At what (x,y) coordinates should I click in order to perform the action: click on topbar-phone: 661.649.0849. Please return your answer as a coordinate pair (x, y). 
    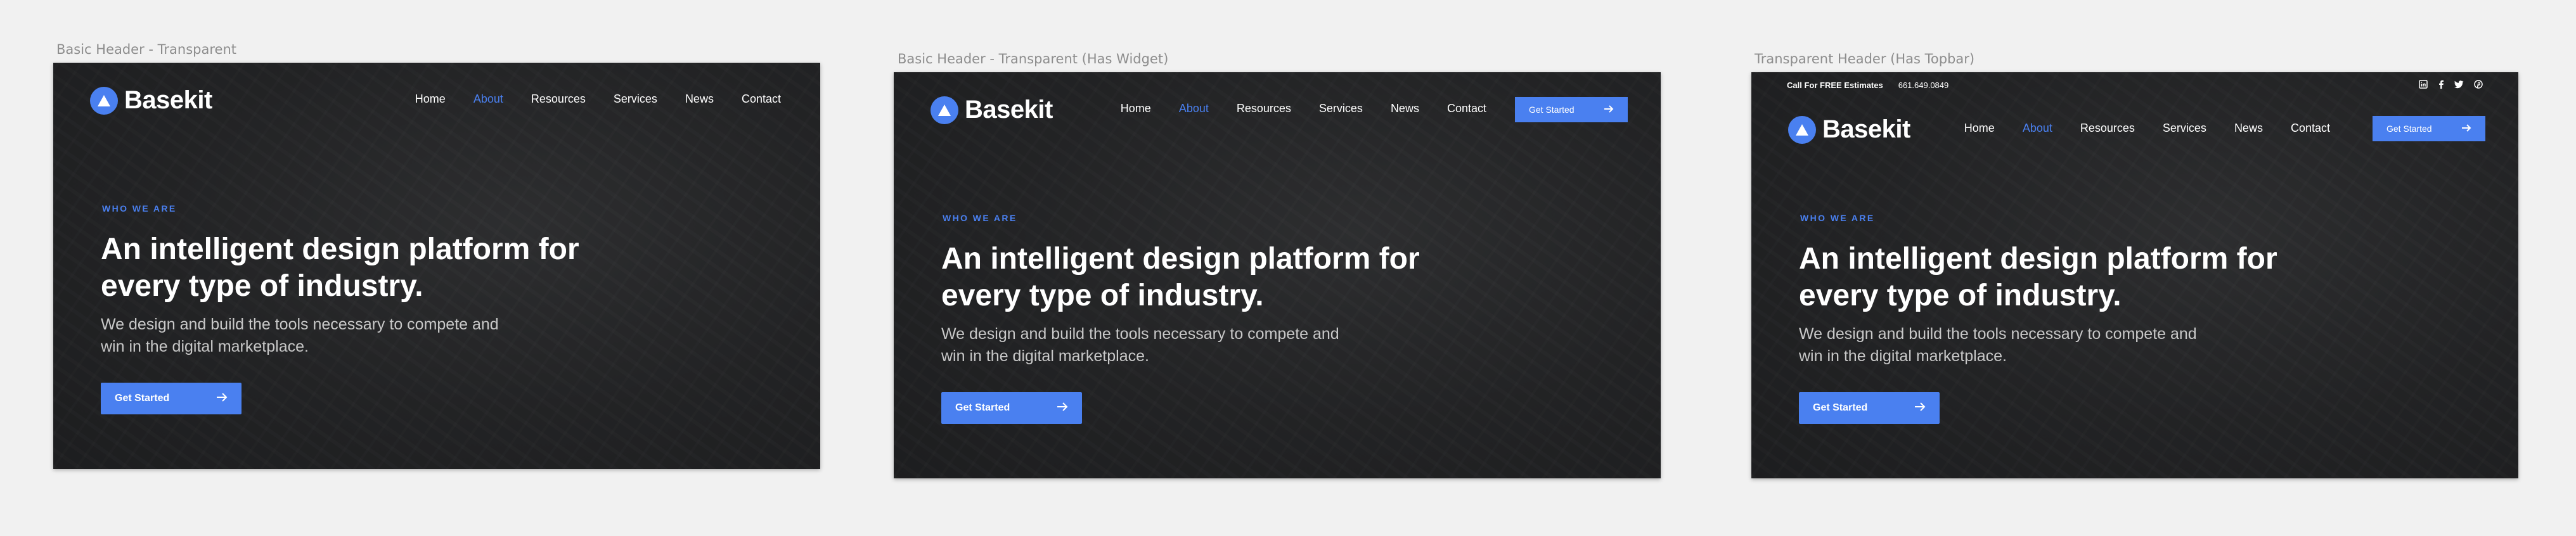
    Looking at the image, I should click on (1923, 85).